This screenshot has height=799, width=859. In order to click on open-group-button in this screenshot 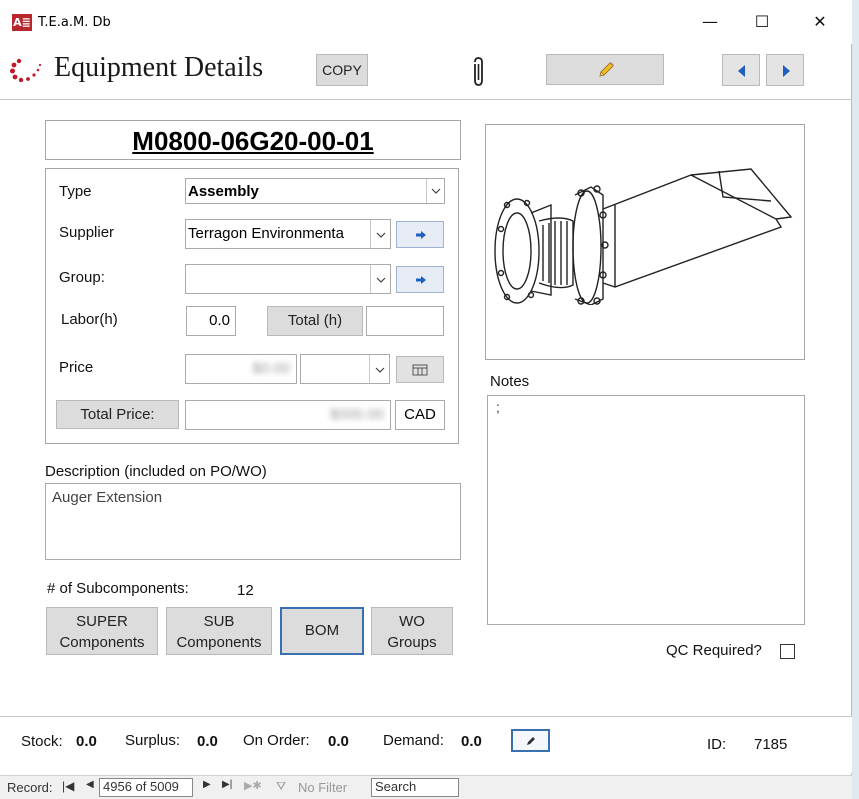, I will do `click(420, 279)`.